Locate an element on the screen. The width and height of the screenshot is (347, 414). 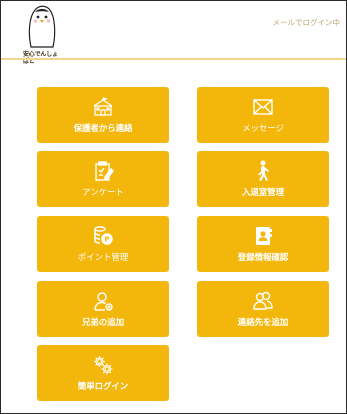
menu-tile-easy-login: 簡単ログイン is located at coordinates (103, 373).